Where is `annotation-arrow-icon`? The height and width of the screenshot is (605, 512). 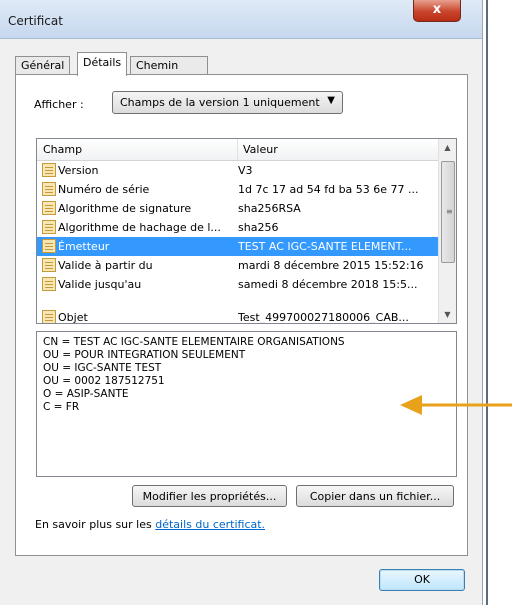 annotation-arrow-icon is located at coordinates (456, 405).